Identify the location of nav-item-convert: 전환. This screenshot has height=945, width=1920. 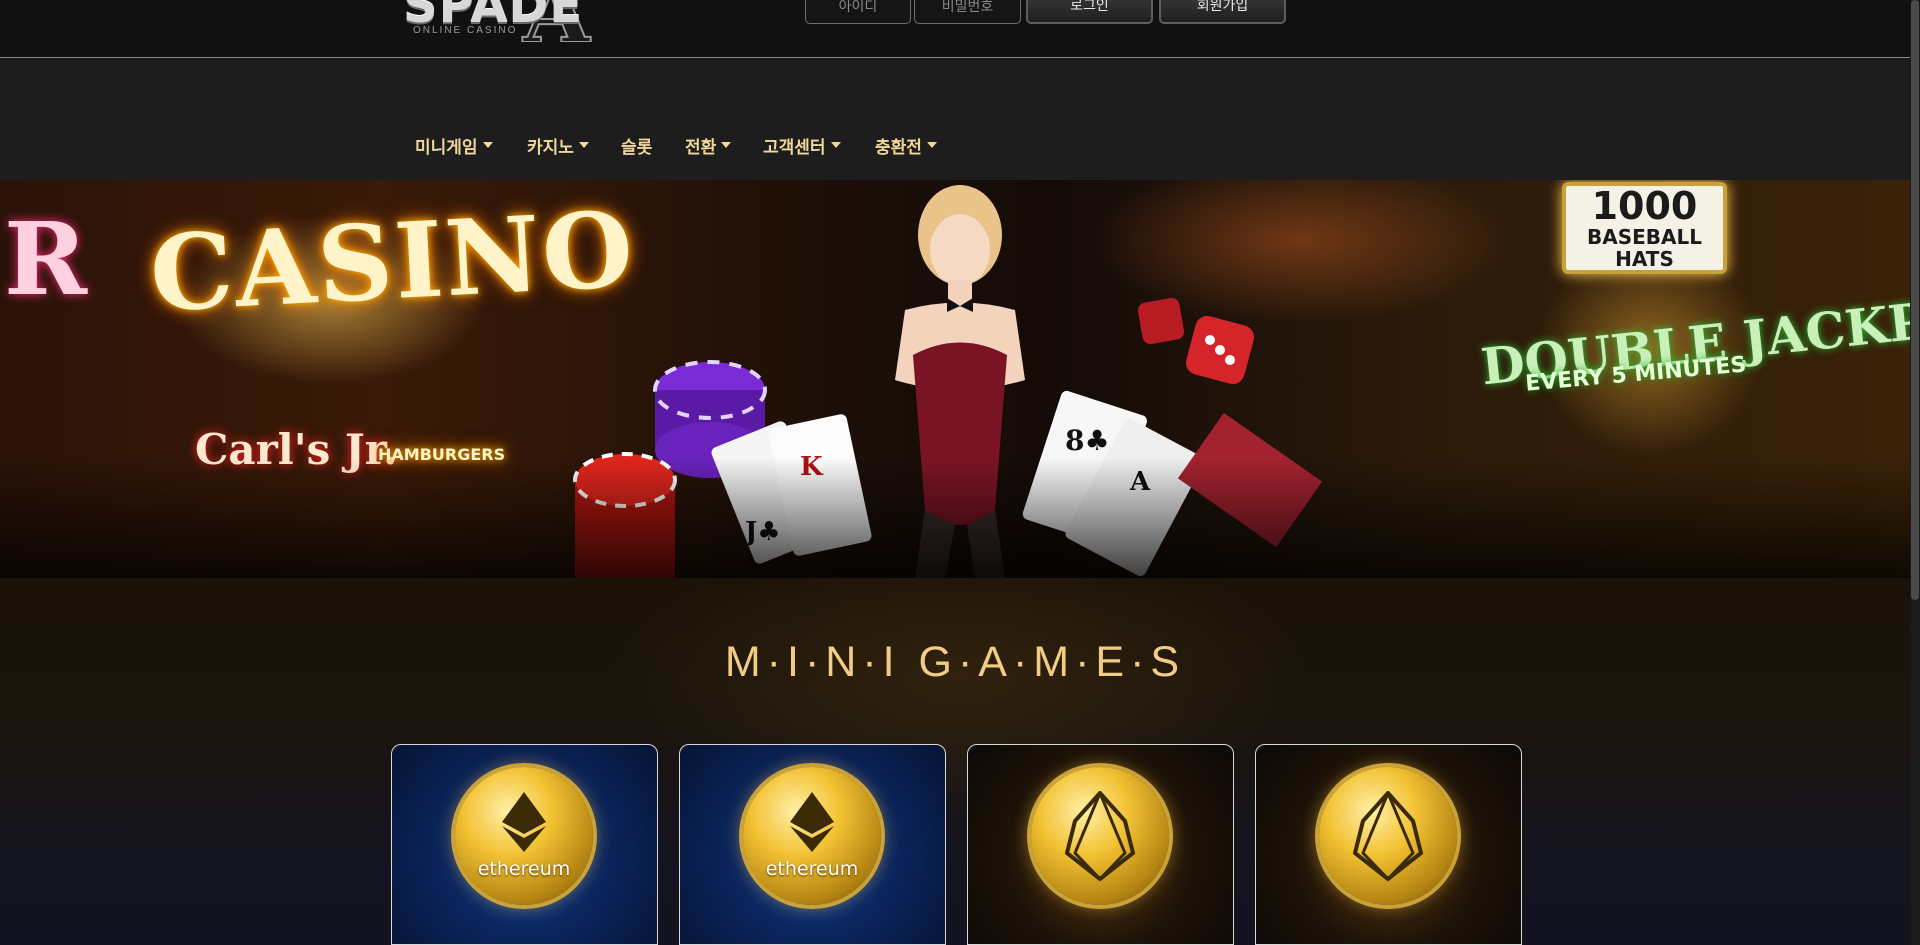
(708, 145).